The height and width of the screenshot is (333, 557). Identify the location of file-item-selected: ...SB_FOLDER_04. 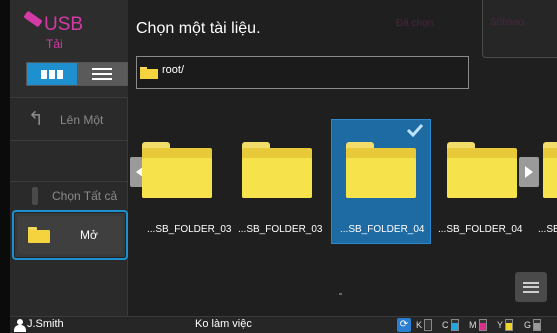
(381, 181).